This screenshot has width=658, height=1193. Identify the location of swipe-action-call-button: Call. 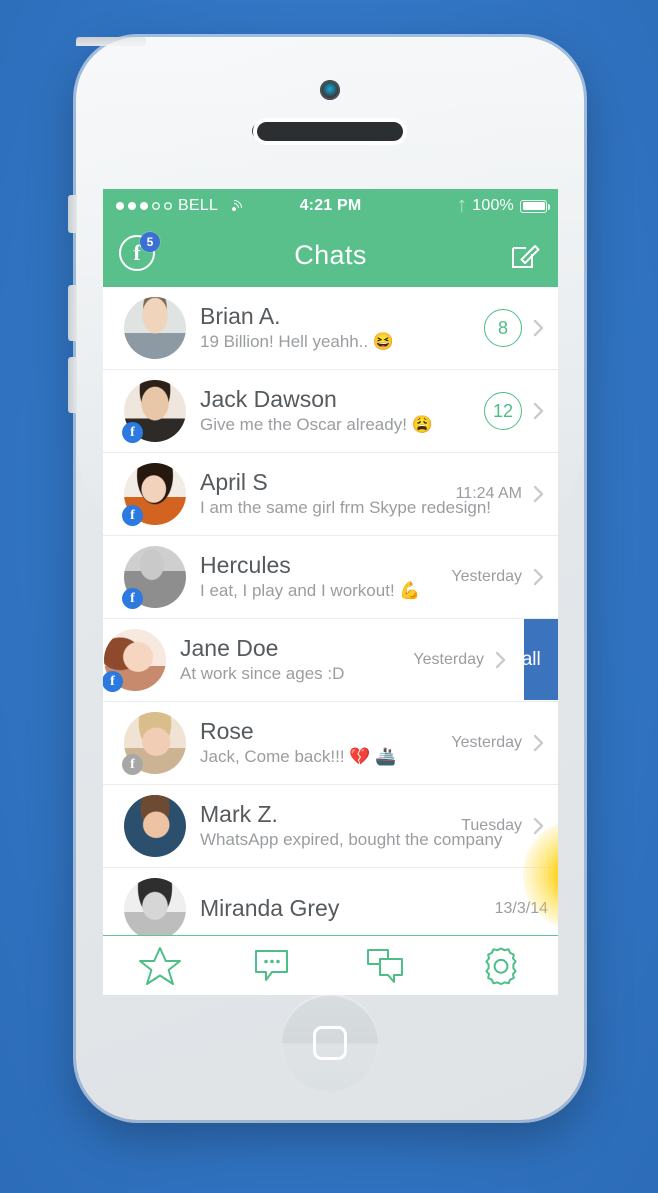
(541, 659).